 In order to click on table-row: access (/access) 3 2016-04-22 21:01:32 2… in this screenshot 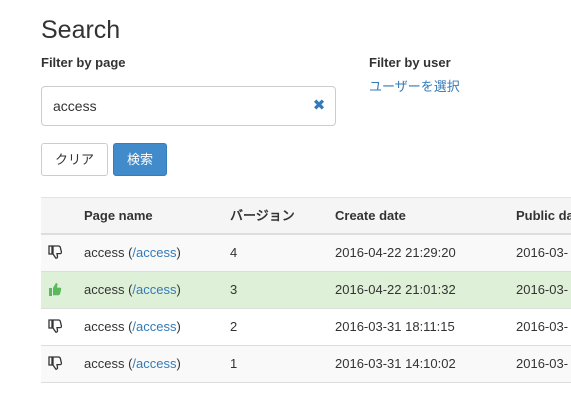, I will do `click(306, 290)`.